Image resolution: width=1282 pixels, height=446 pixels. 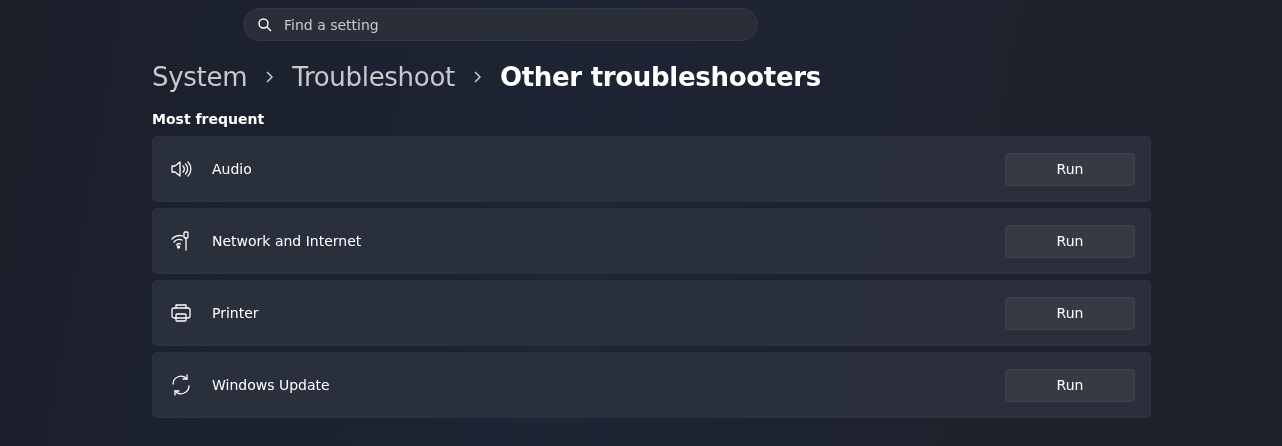 What do you see at coordinates (265, 25) in the screenshot?
I see `search-icon` at bounding box center [265, 25].